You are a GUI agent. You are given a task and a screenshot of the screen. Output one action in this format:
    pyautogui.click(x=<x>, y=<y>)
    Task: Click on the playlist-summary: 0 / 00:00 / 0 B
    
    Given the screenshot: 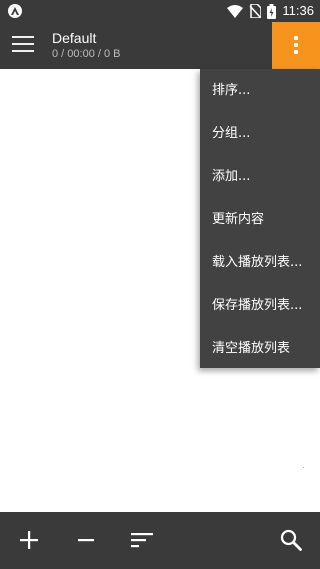 What is the action you would take?
    pyautogui.click(x=86, y=54)
    